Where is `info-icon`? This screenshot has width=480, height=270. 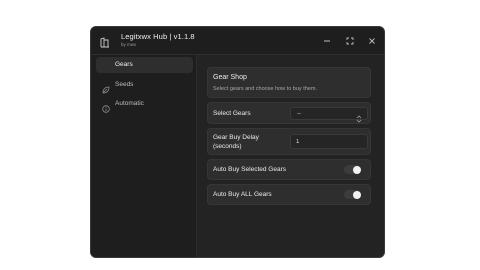 info-icon is located at coordinates (106, 106).